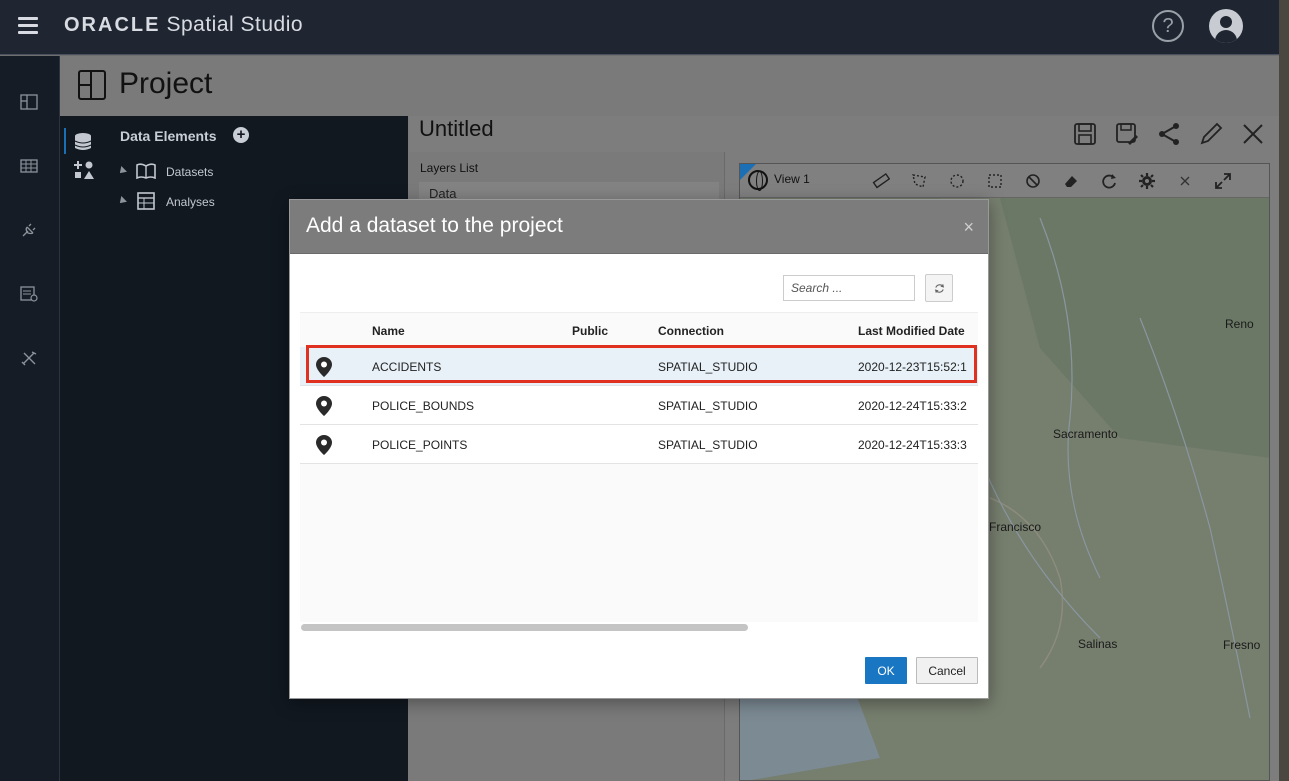 This screenshot has width=1289, height=781. I want to click on analyses-table-icon, so click(146, 201).